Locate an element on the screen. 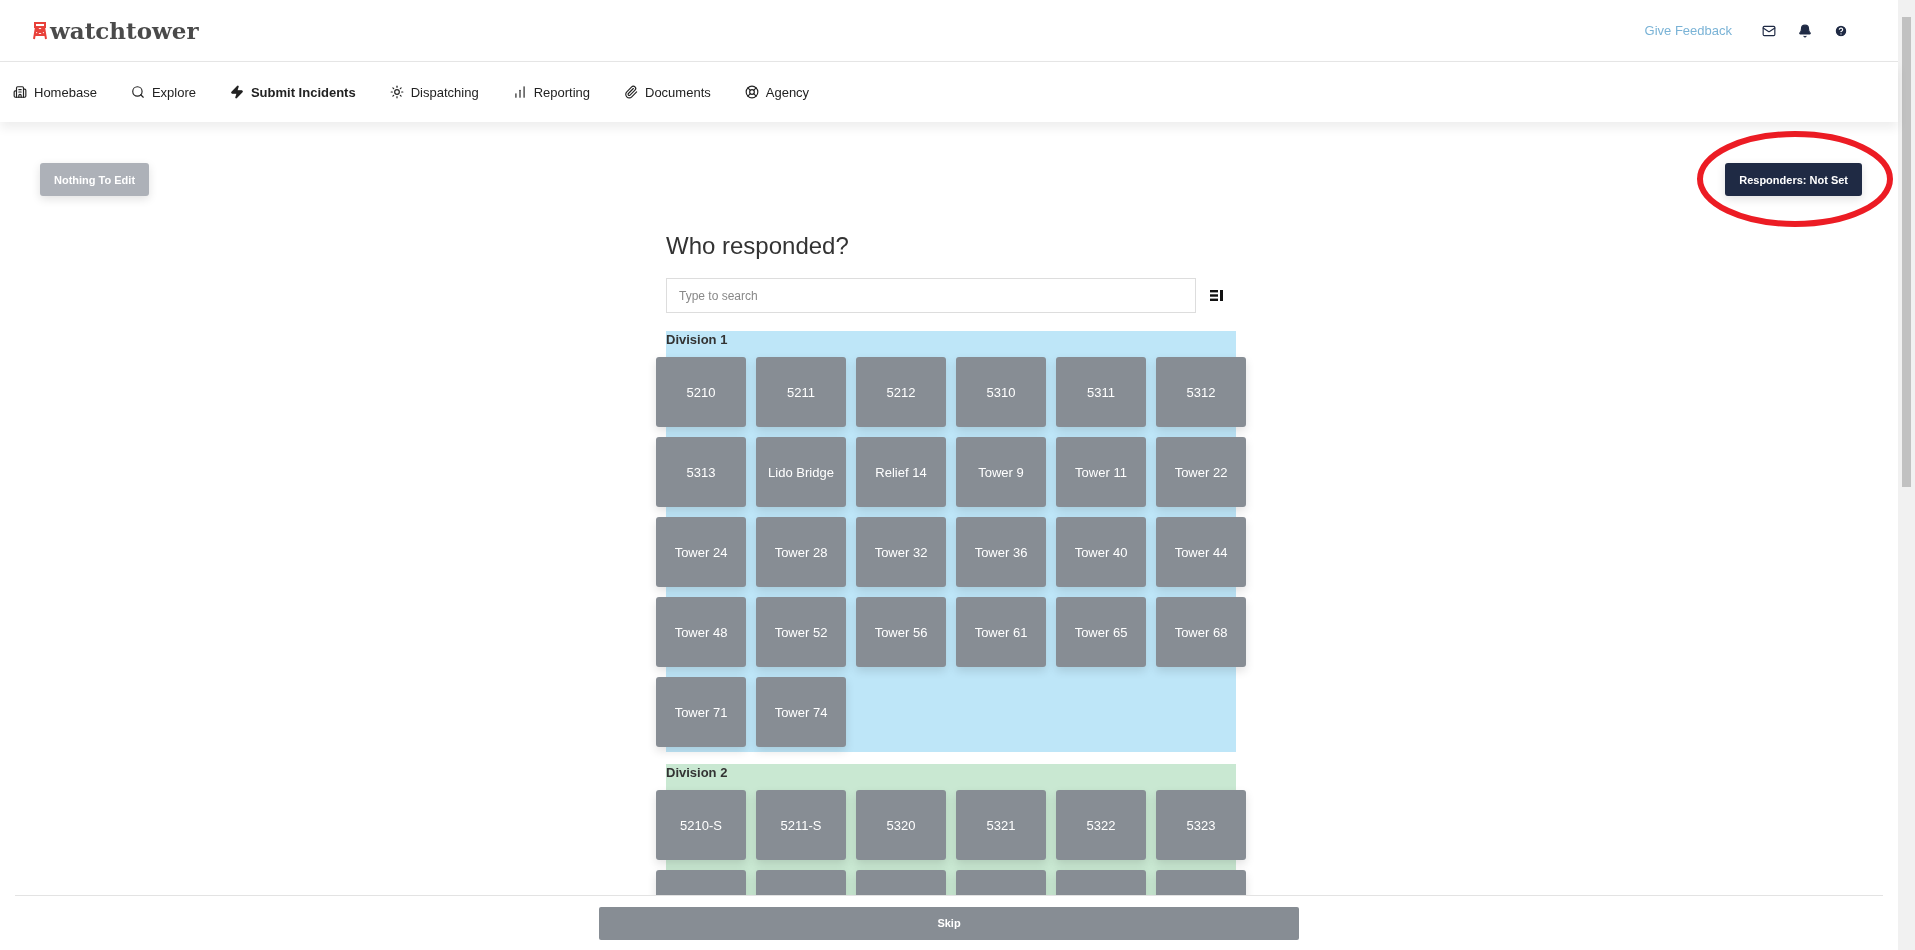  unit-tile: Tower 74 is located at coordinates (801, 712).